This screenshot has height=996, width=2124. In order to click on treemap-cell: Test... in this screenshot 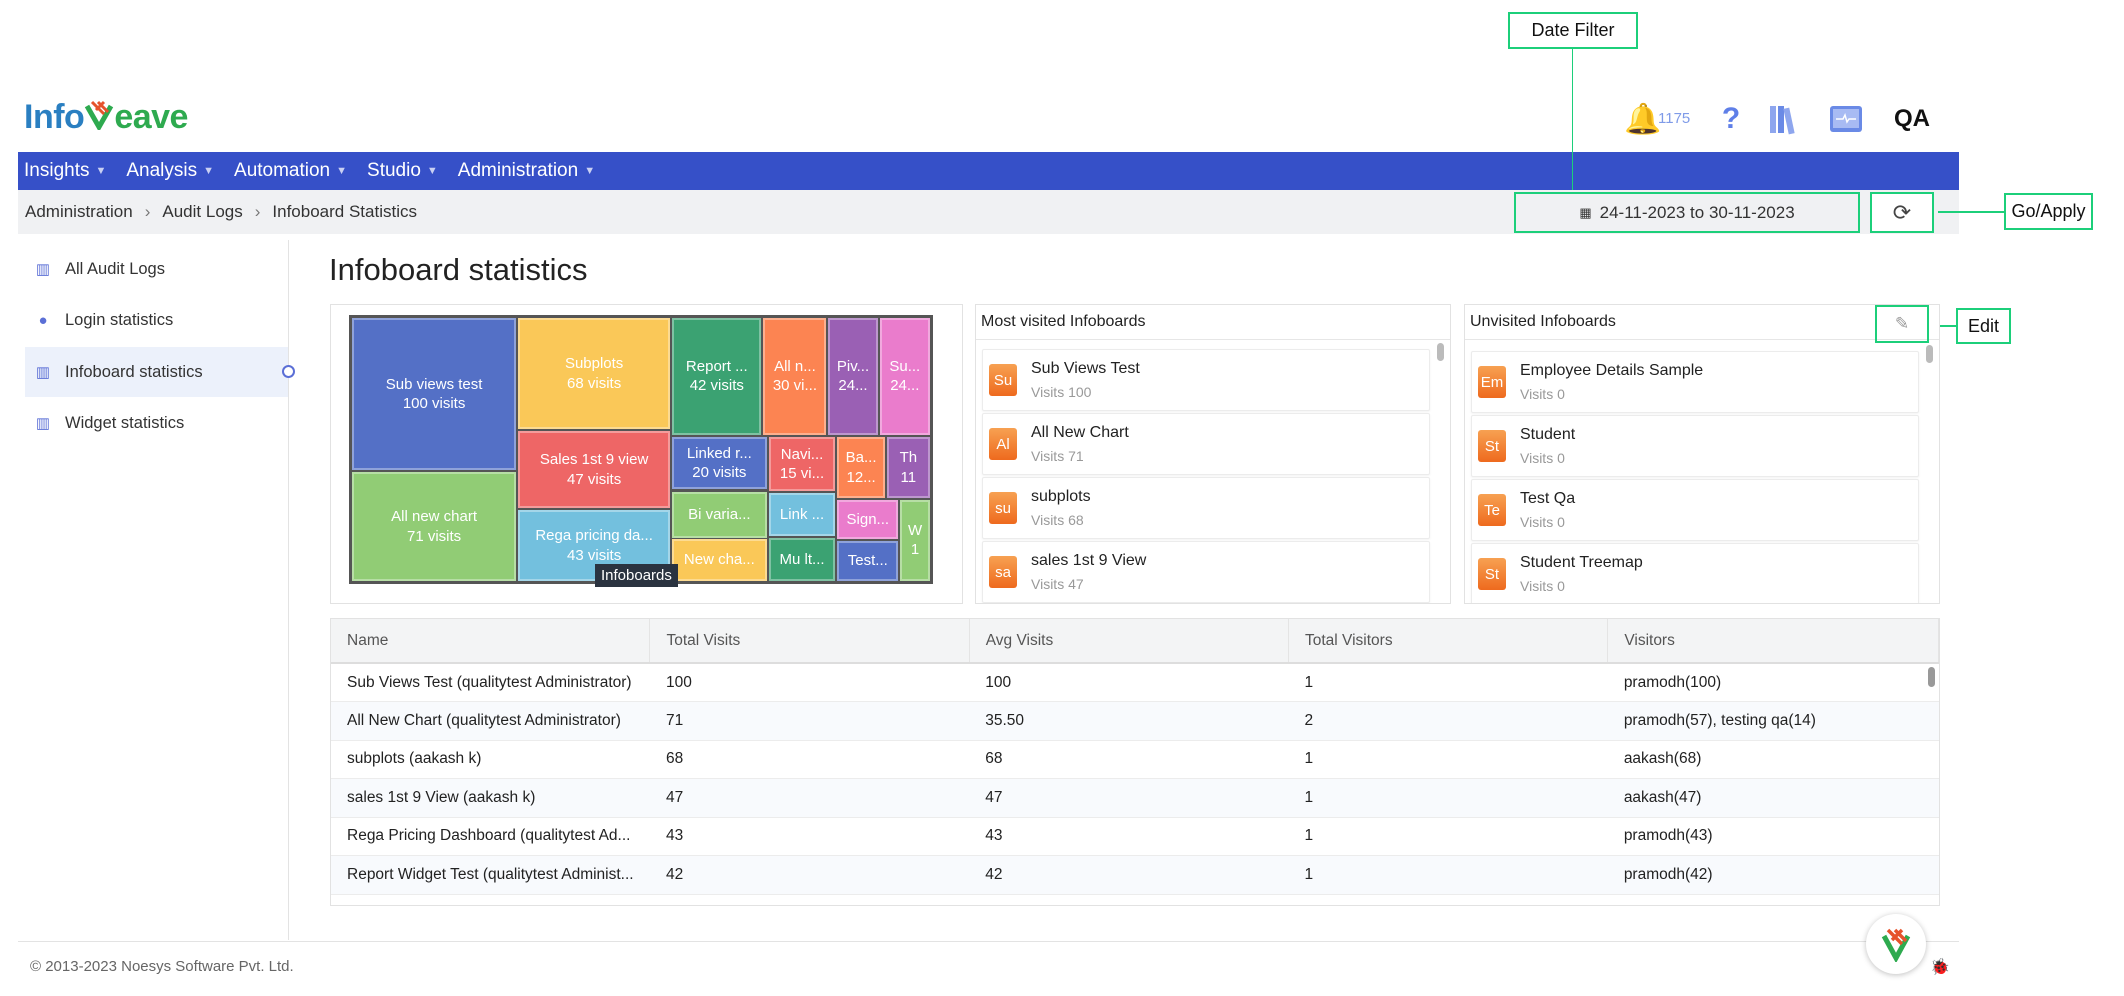, I will do `click(868, 561)`.